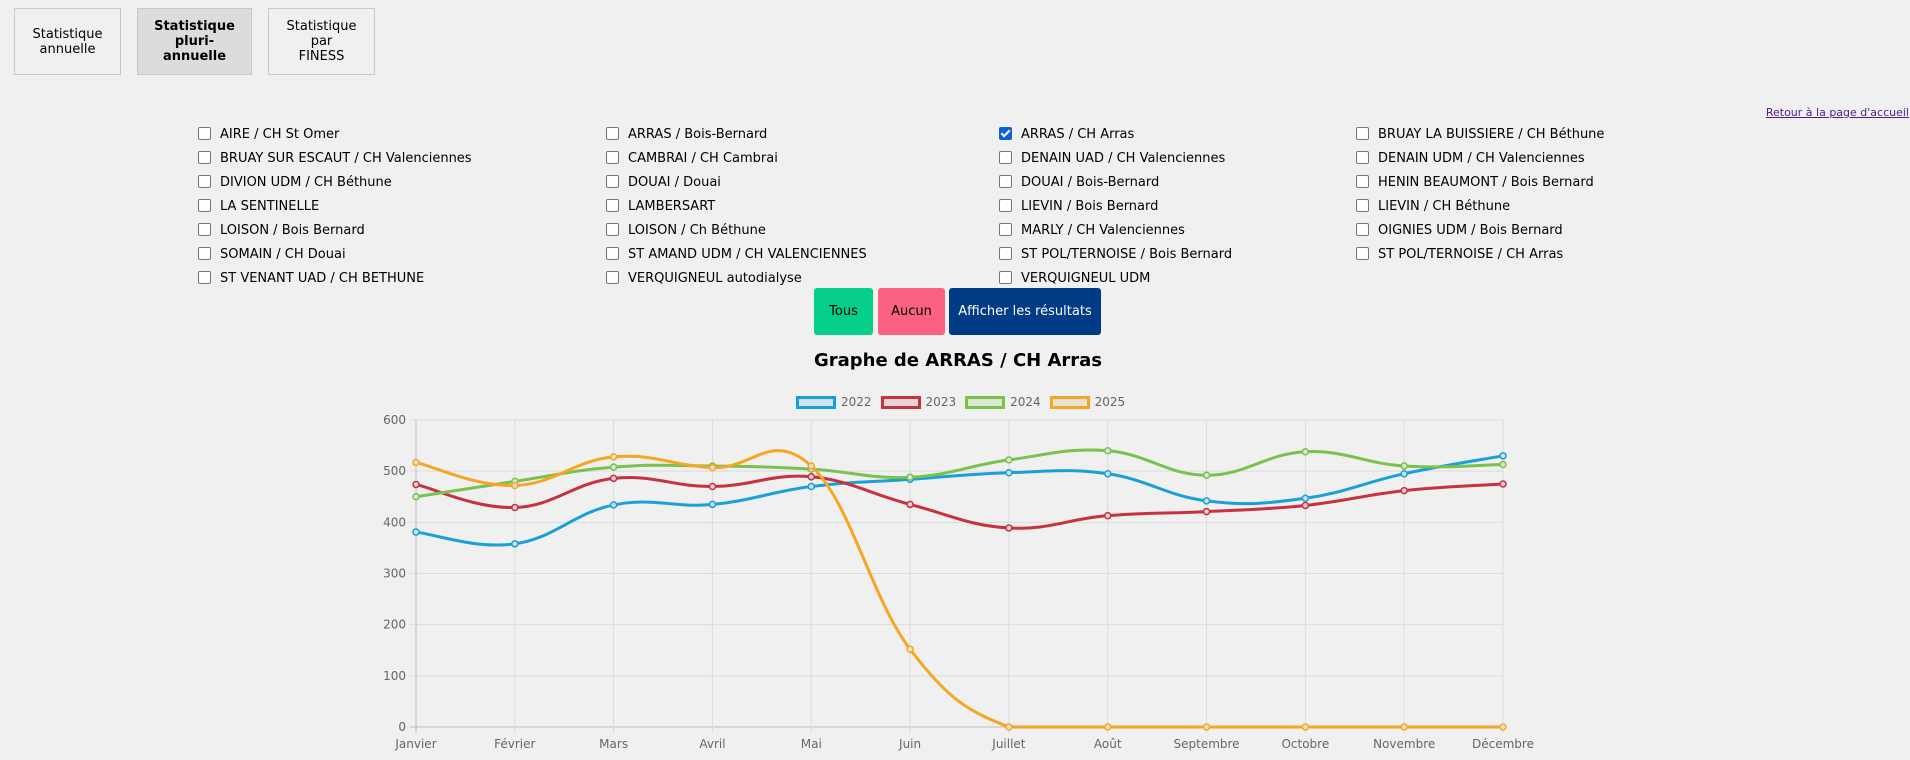  Describe the element at coordinates (1837, 112) in the screenshot. I see `home-link: Retour à la page d'accueil` at that location.